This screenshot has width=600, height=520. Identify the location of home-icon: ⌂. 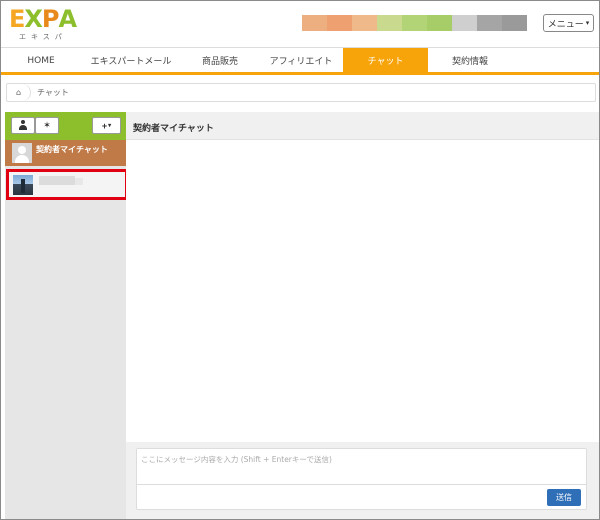
(19, 92).